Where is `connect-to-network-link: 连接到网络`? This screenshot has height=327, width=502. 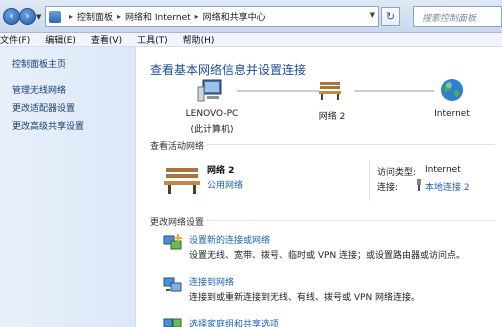
connect-to-network-link: 连接到网络 is located at coordinates (211, 281).